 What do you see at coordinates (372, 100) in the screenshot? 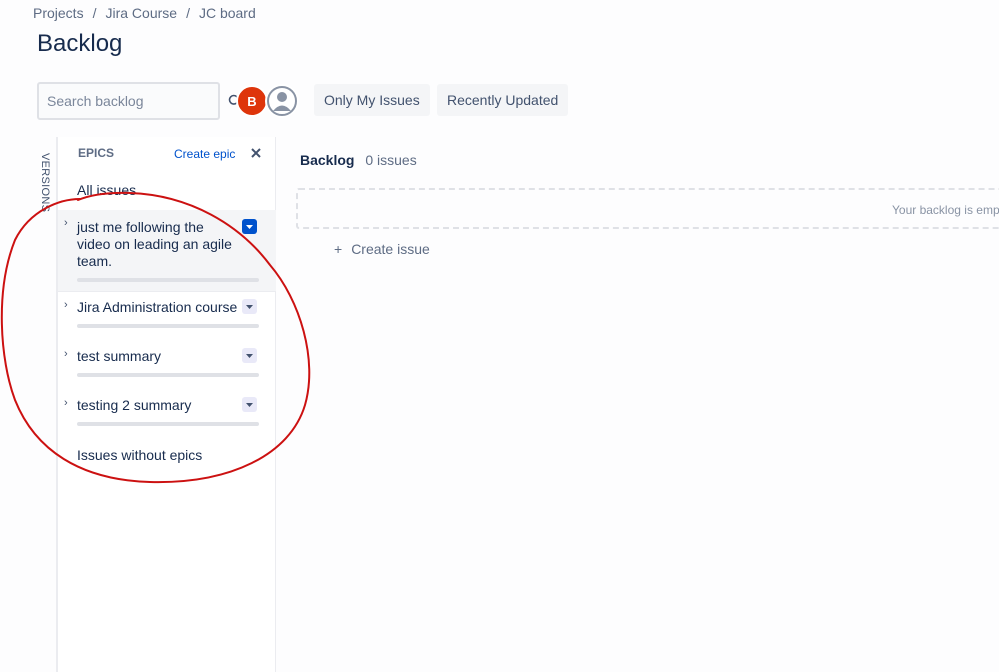
I see `only-my-issues-button: Only My Issues` at bounding box center [372, 100].